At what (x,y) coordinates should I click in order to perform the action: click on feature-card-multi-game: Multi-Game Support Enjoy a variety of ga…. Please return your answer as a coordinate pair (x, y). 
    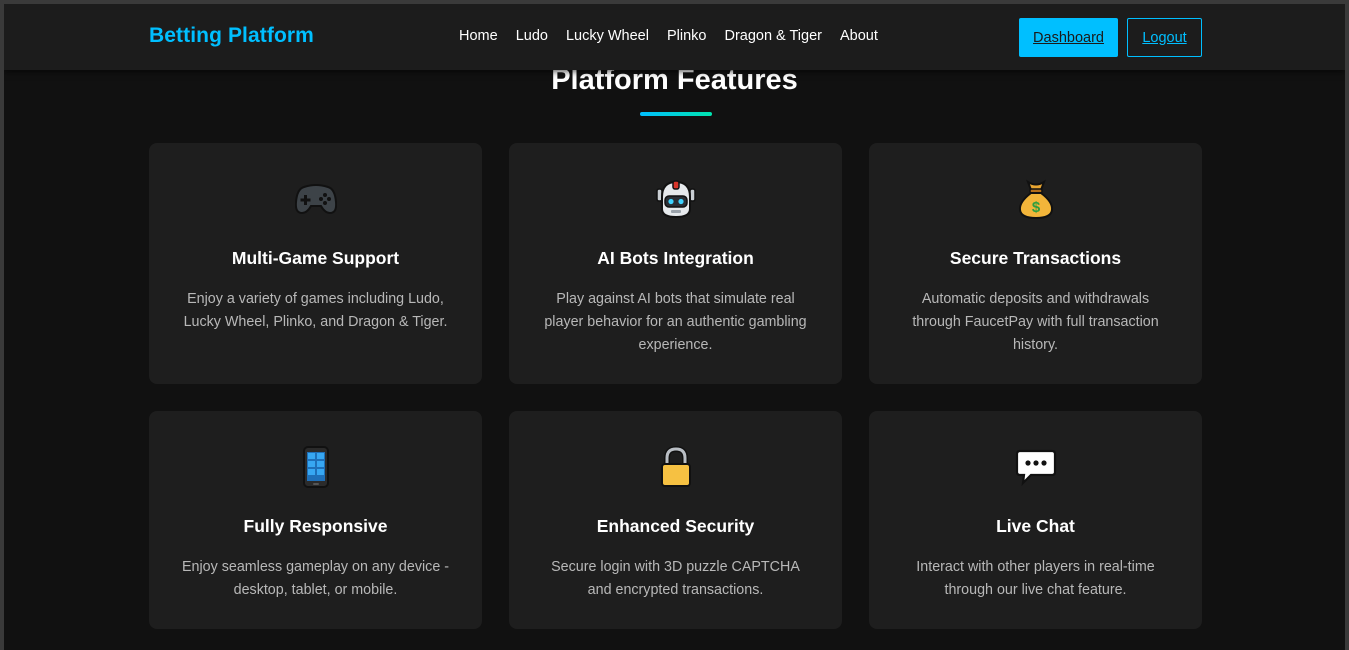
    Looking at the image, I should click on (315, 263).